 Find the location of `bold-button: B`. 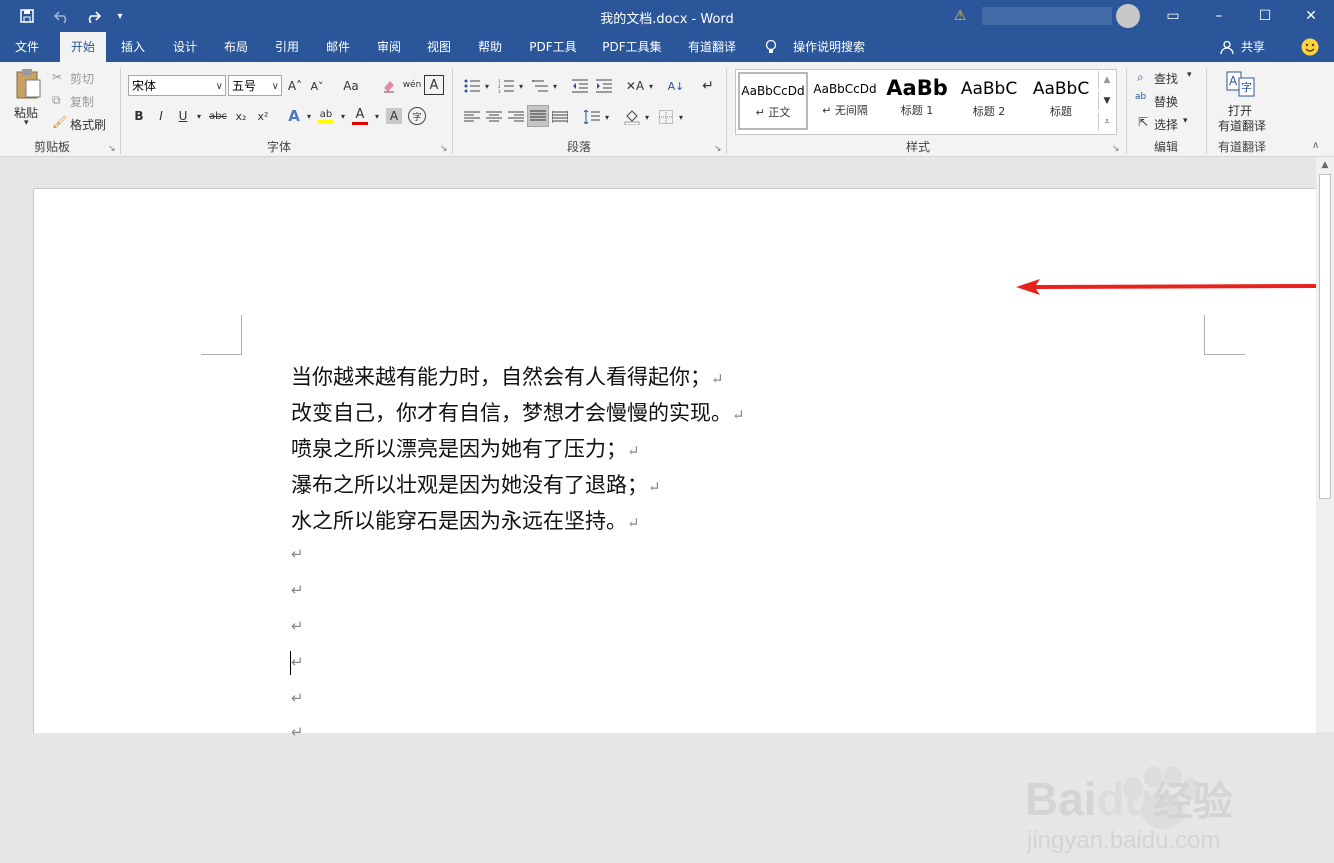

bold-button: B is located at coordinates (139, 116).